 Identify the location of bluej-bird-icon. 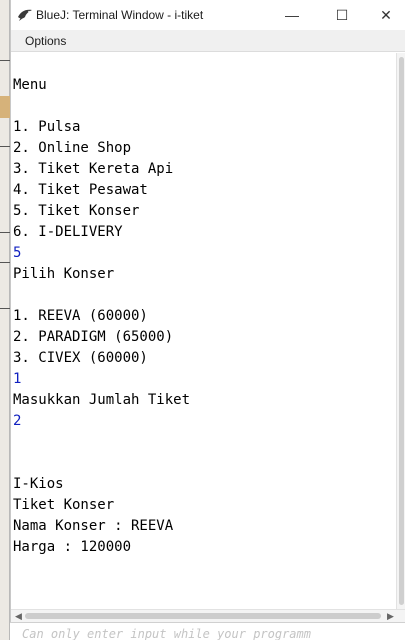
(25, 15).